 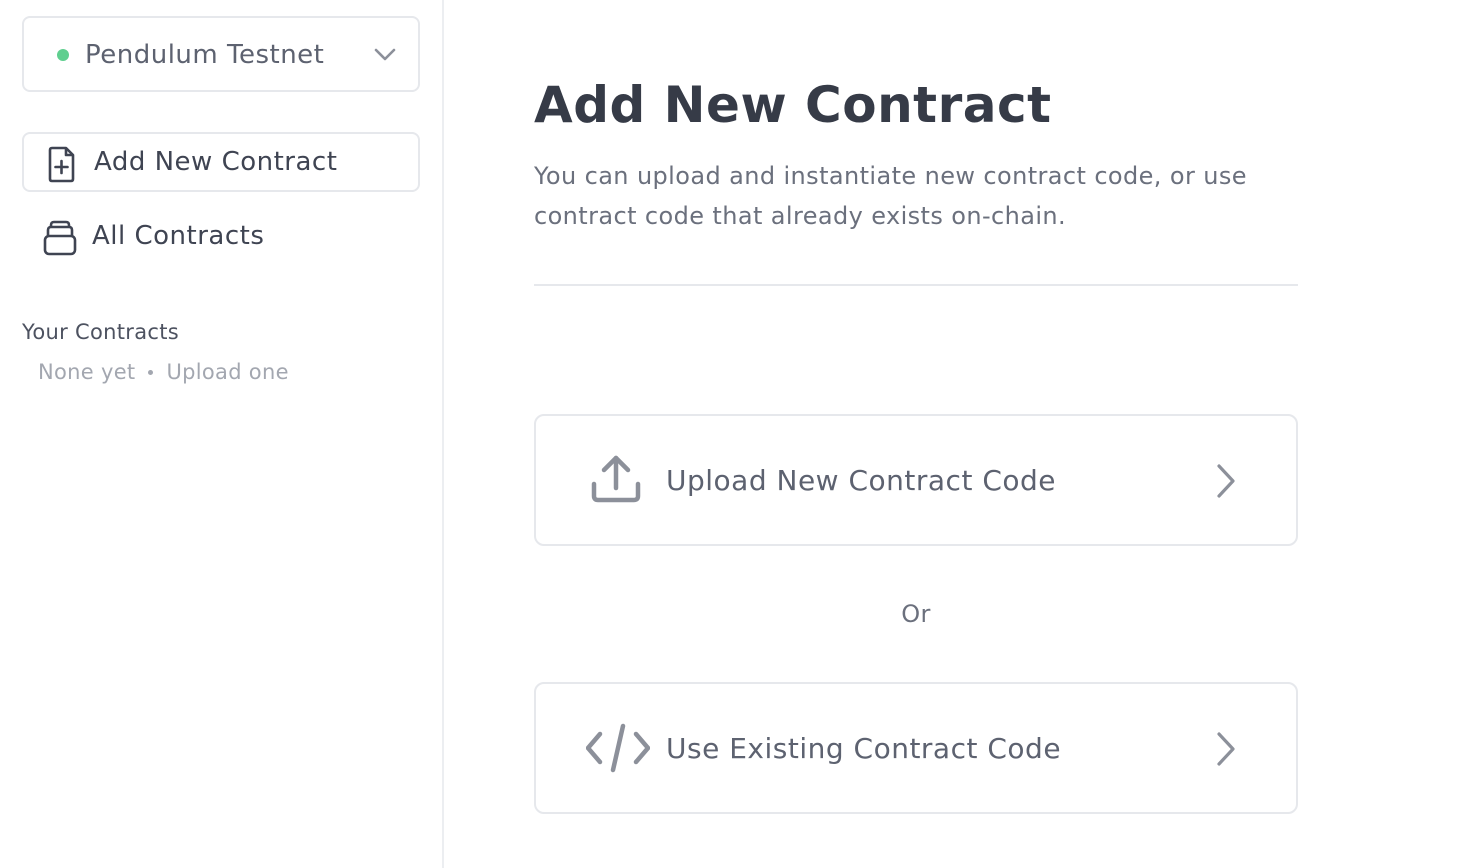 I want to click on or-separator: Or, so click(x=916, y=614).